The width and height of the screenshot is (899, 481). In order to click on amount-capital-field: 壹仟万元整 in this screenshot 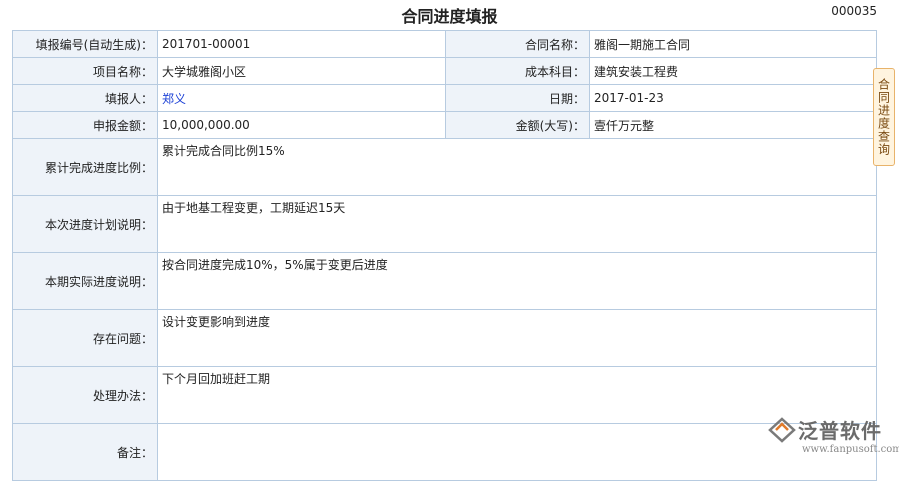, I will do `click(733, 125)`.